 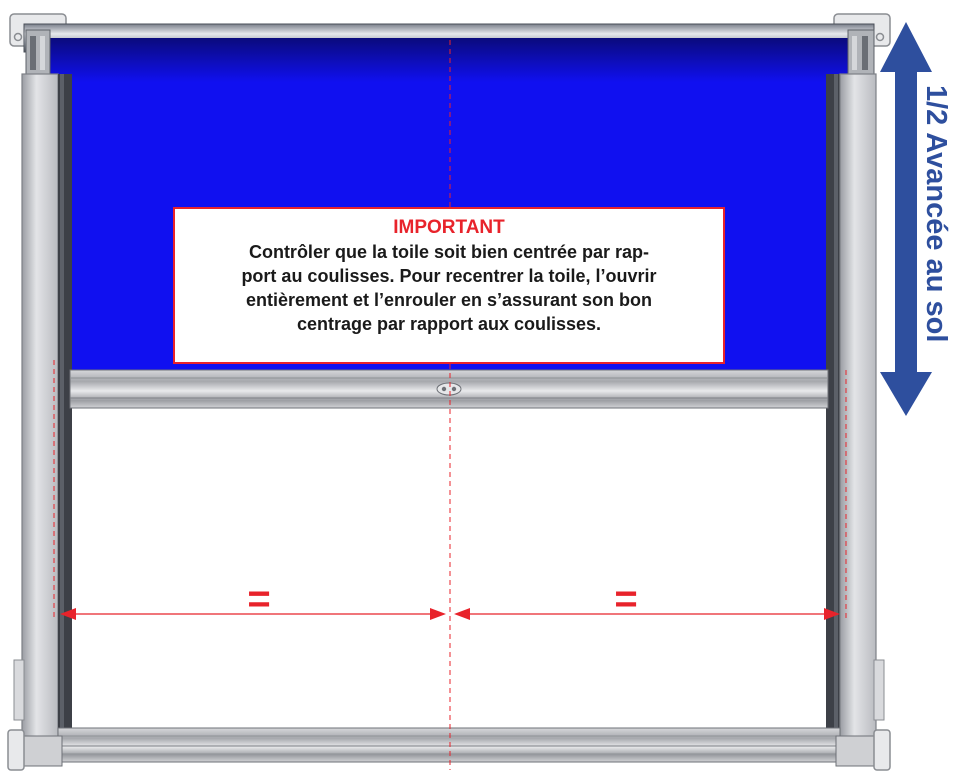 I want to click on half-projection-label: 1/2 Avancée au sol, so click(x=936, y=214).